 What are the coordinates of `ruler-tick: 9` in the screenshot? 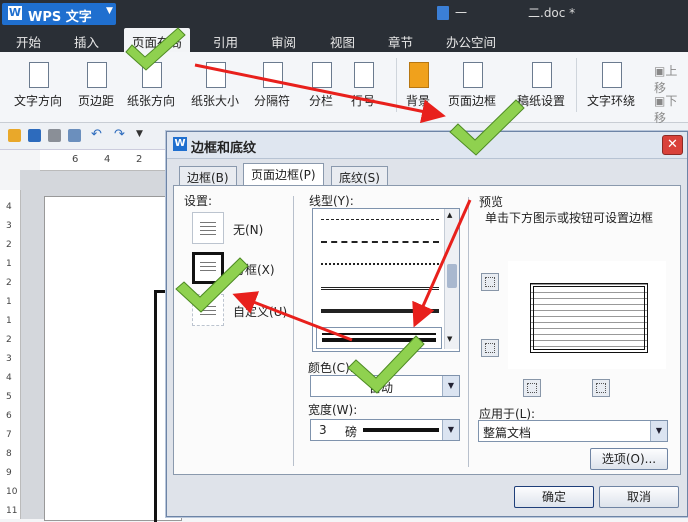 It's located at (9, 473).